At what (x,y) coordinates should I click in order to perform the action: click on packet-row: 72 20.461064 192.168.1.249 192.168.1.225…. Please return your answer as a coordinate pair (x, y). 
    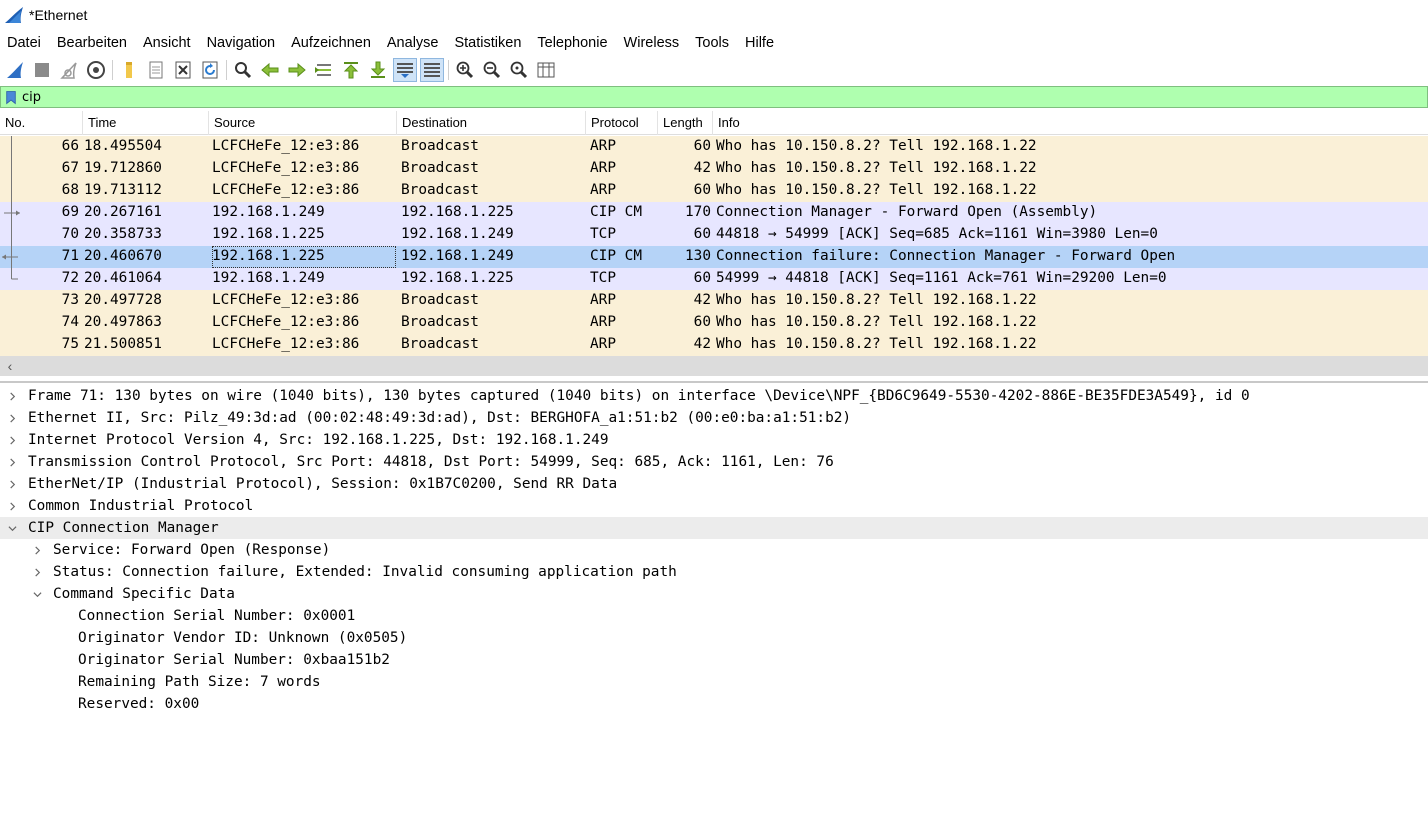
    Looking at the image, I should click on (714, 279).